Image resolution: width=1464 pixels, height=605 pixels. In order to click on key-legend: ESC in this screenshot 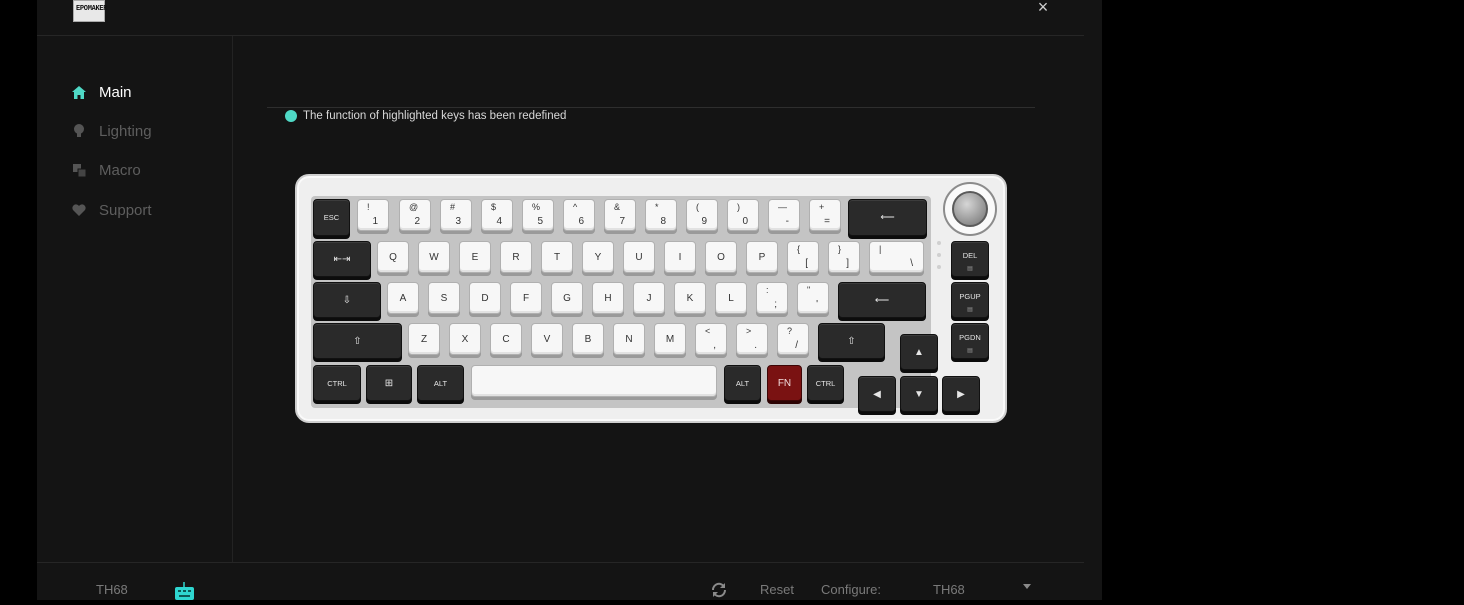, I will do `click(331, 217)`.